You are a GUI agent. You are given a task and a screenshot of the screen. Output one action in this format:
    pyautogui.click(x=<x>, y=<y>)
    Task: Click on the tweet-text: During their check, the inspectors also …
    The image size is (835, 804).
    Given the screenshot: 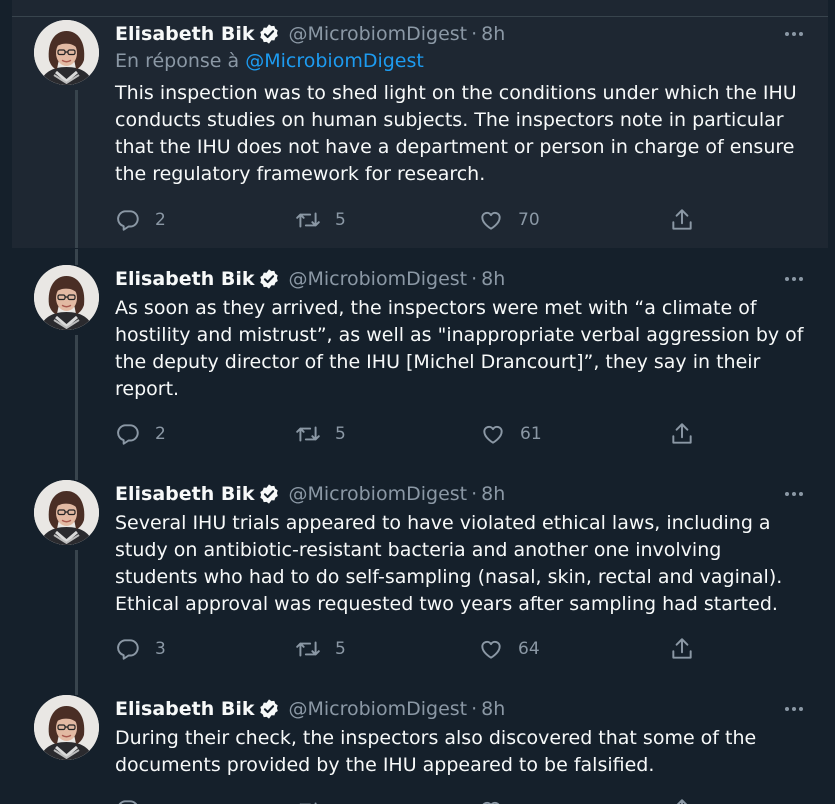 What is the action you would take?
    pyautogui.click(x=439, y=751)
    